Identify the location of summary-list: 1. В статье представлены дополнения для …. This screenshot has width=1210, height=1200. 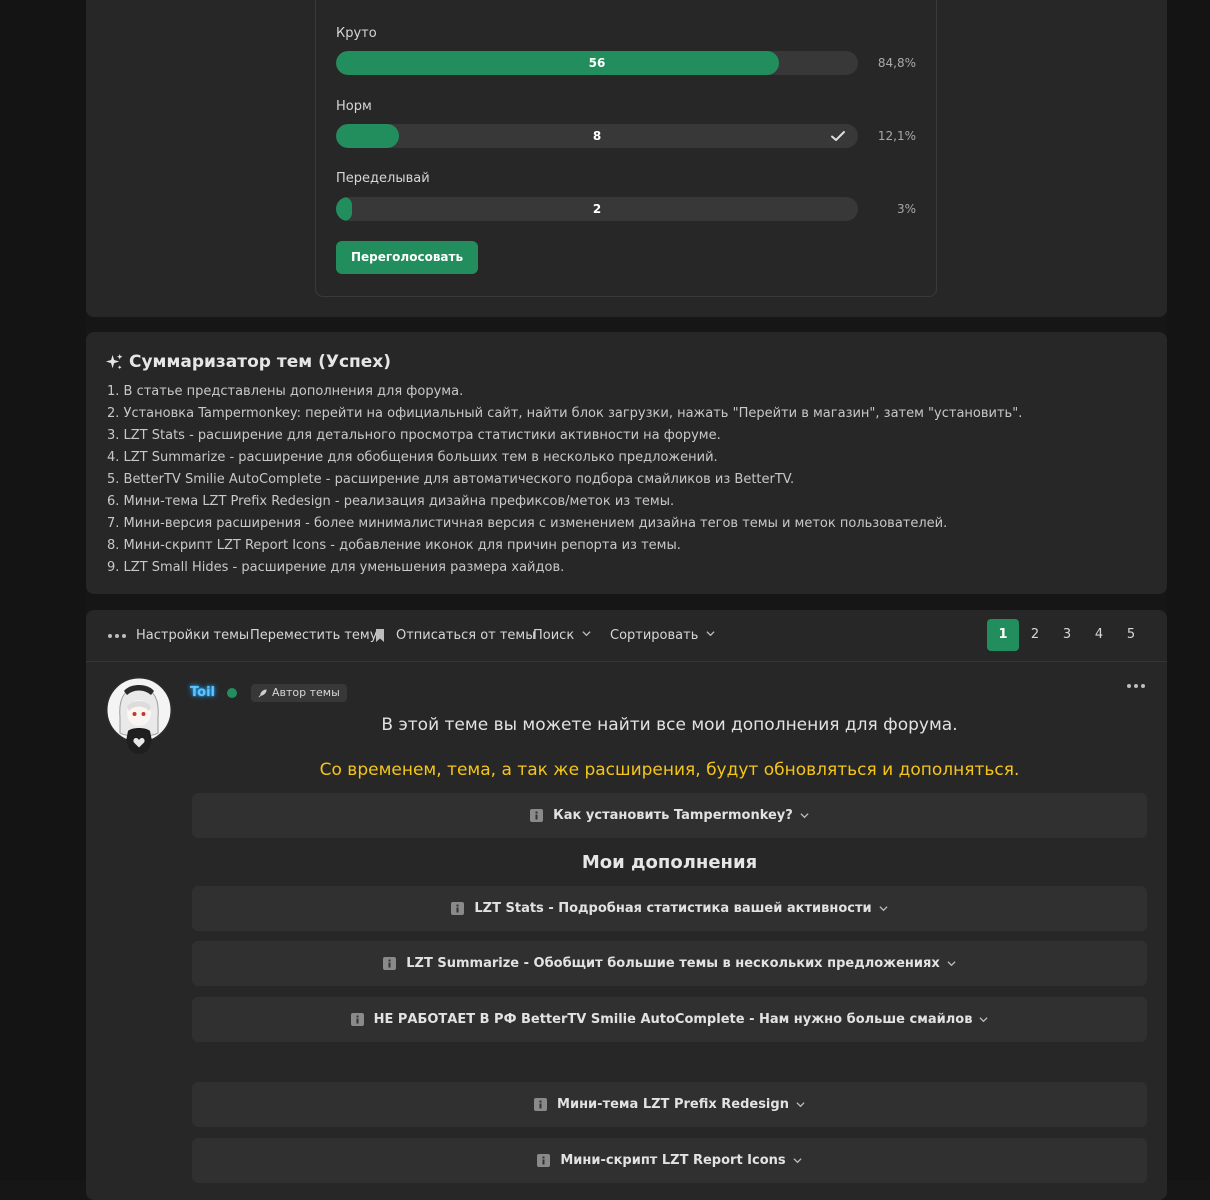
(564, 480).